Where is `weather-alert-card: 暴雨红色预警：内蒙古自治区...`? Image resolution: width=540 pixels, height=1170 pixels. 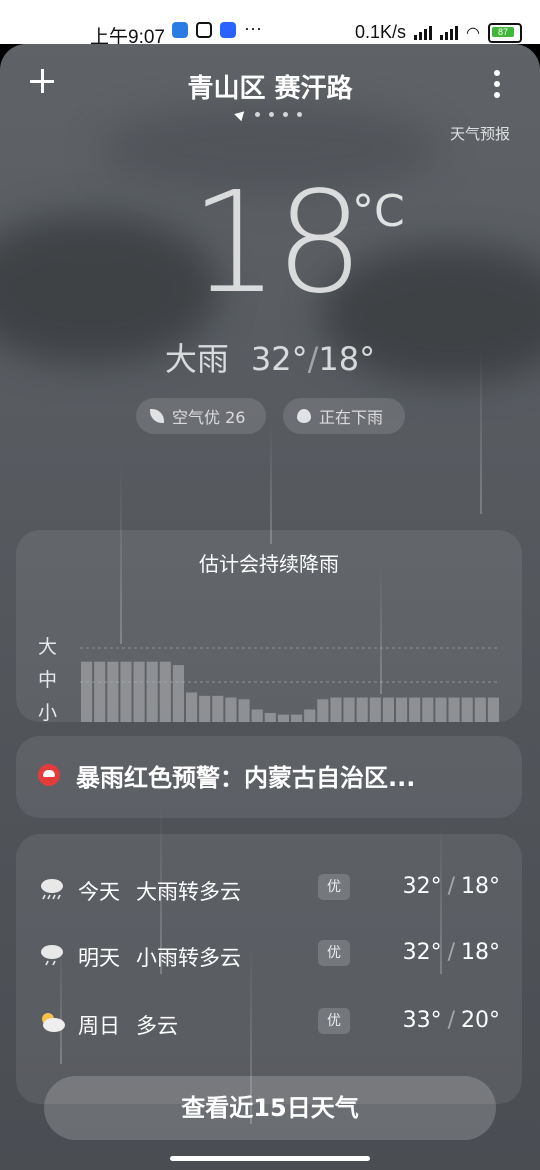
weather-alert-card: 暴雨红色预警：内蒙古自治区... is located at coordinates (269, 777).